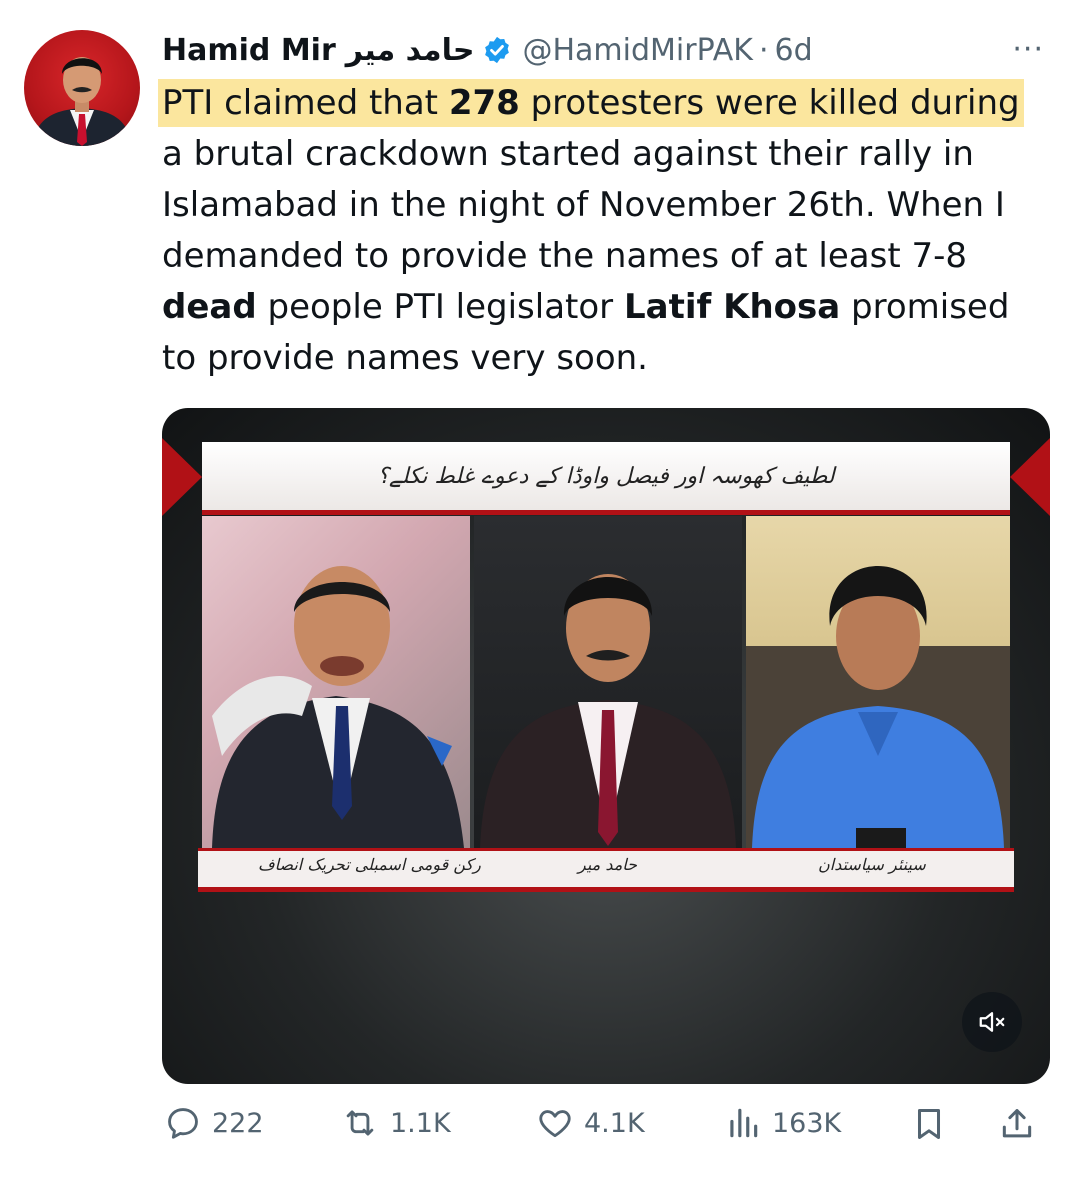  Describe the element at coordinates (608, 864) in the screenshot. I see `caption-center: حامد میر` at that location.